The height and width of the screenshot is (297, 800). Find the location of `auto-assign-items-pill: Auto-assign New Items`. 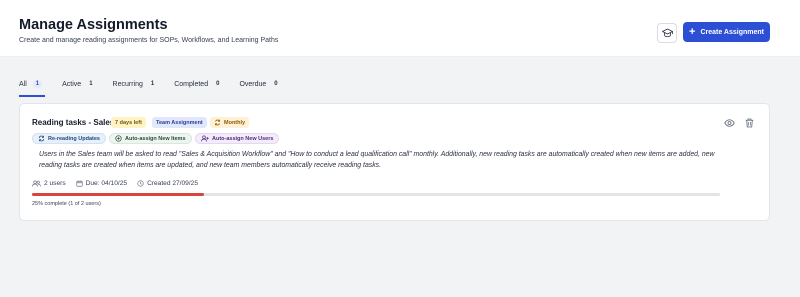

auto-assign-items-pill: Auto-assign New Items is located at coordinates (150, 138).